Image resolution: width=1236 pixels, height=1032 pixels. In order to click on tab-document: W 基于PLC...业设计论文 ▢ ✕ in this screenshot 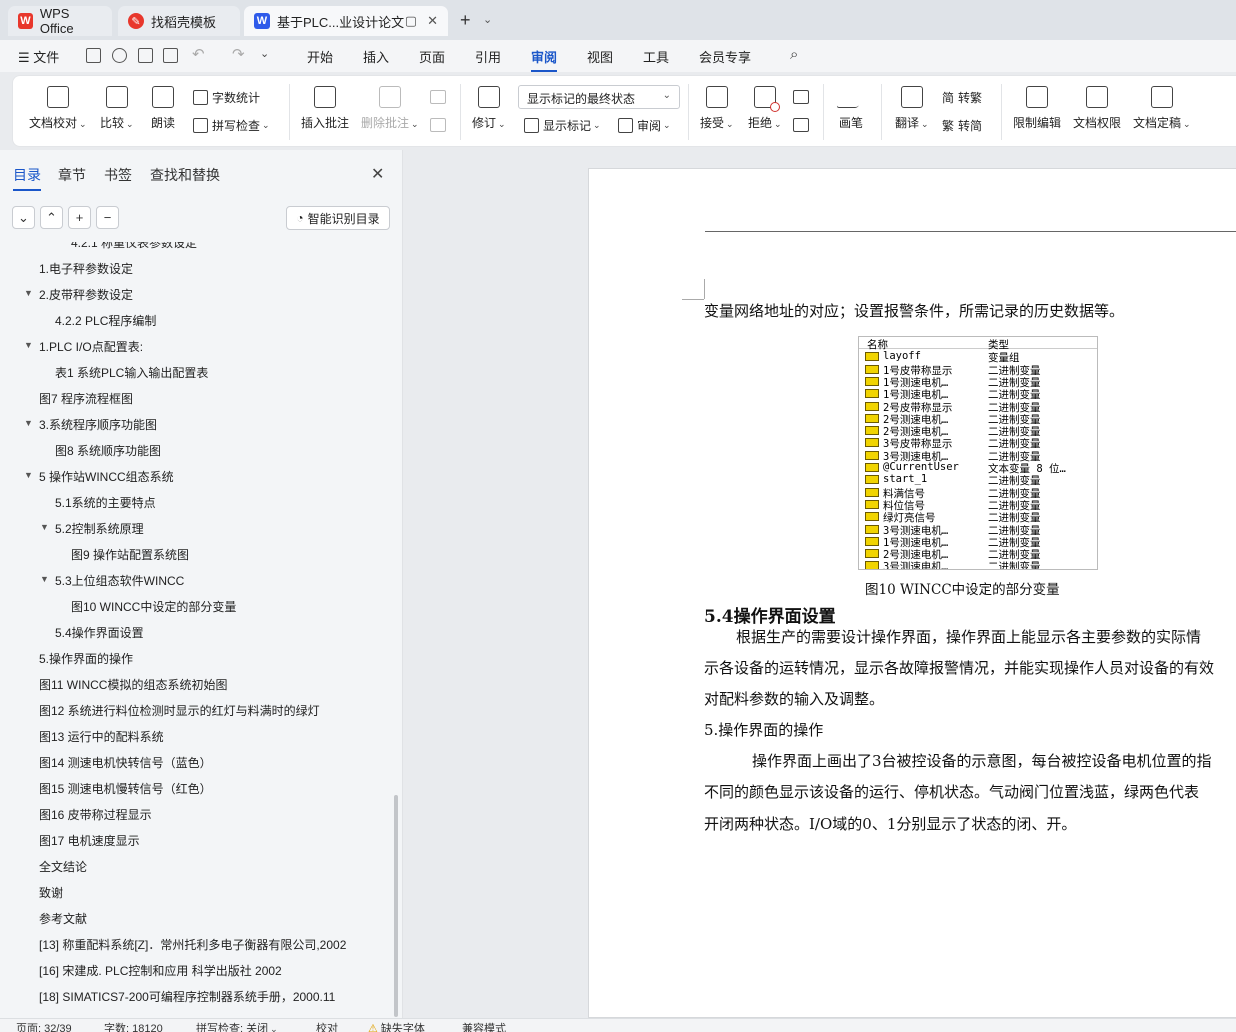, I will do `click(346, 21)`.